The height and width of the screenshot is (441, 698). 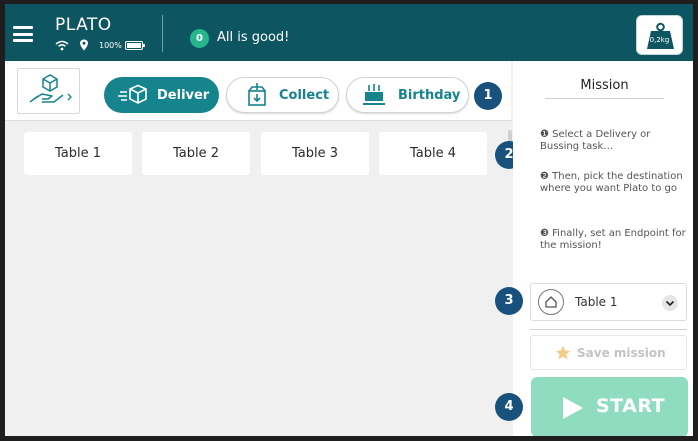 What do you see at coordinates (196, 153) in the screenshot?
I see `table-button-2: Table 2` at bounding box center [196, 153].